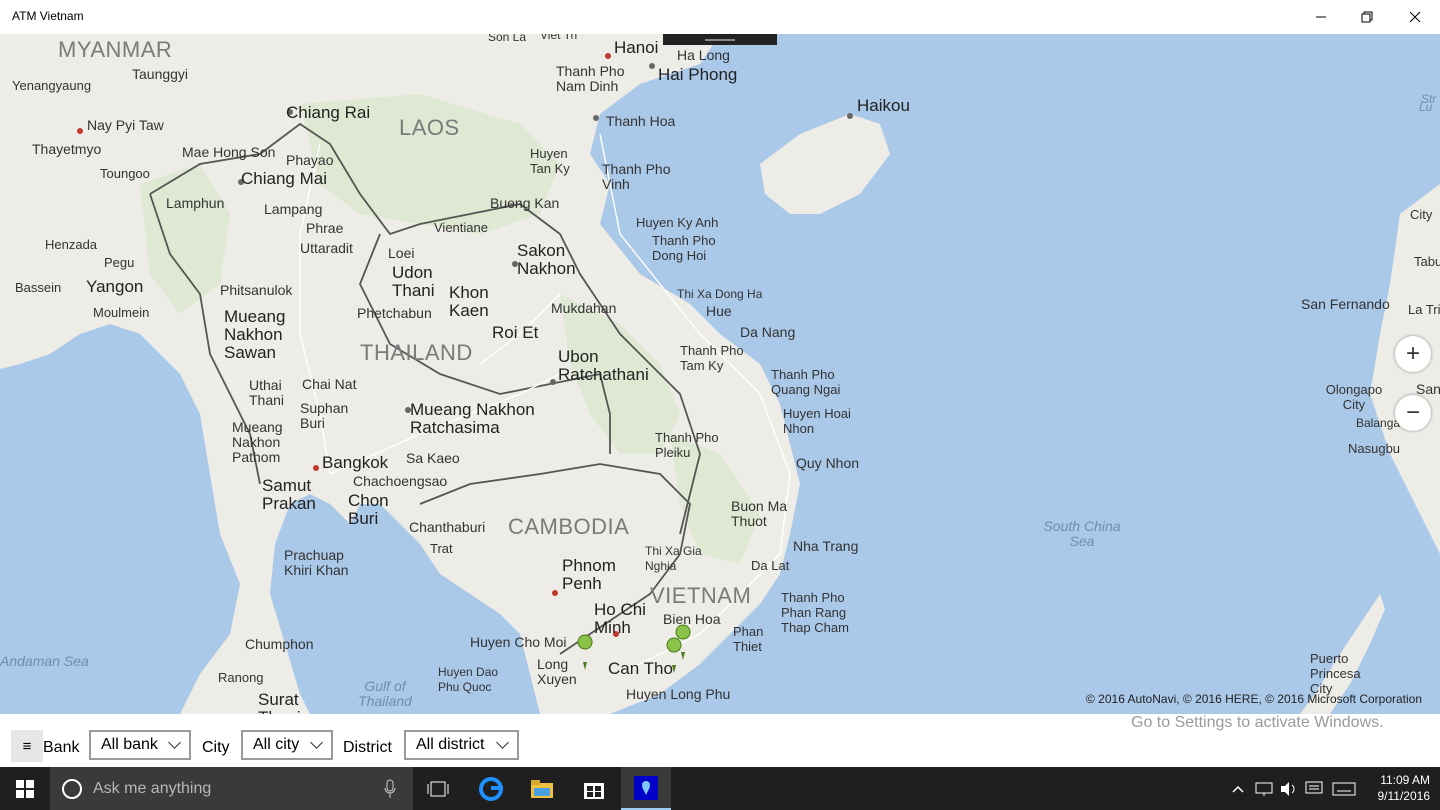  What do you see at coordinates (125, 173) in the screenshot?
I see `city-label: Toungoo` at bounding box center [125, 173].